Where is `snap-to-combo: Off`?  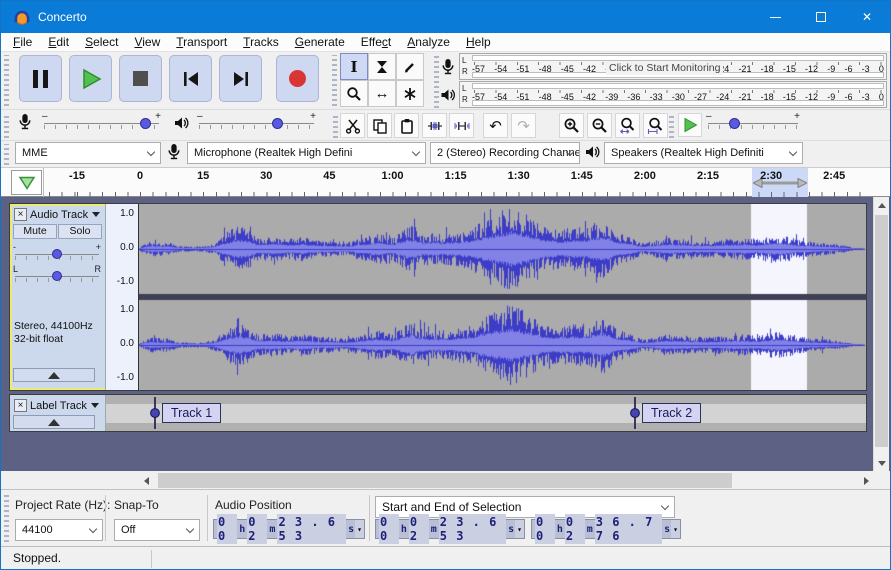 snap-to-combo: Off is located at coordinates (157, 530).